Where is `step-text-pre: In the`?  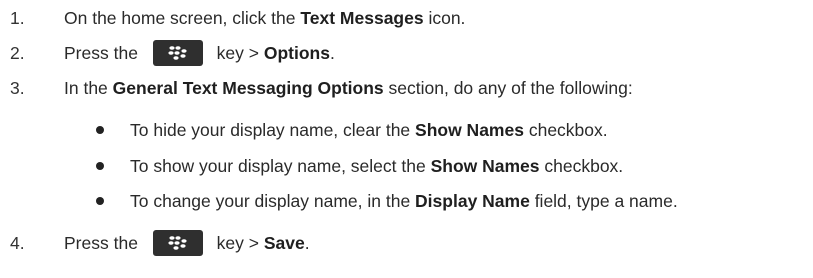
step-text-pre: In the is located at coordinates (88, 87).